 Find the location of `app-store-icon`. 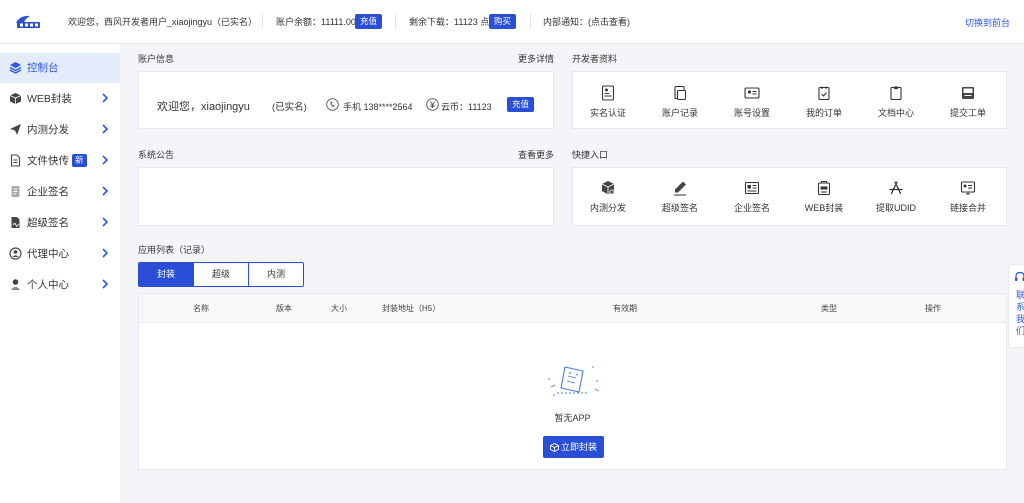

app-store-icon is located at coordinates (896, 188).